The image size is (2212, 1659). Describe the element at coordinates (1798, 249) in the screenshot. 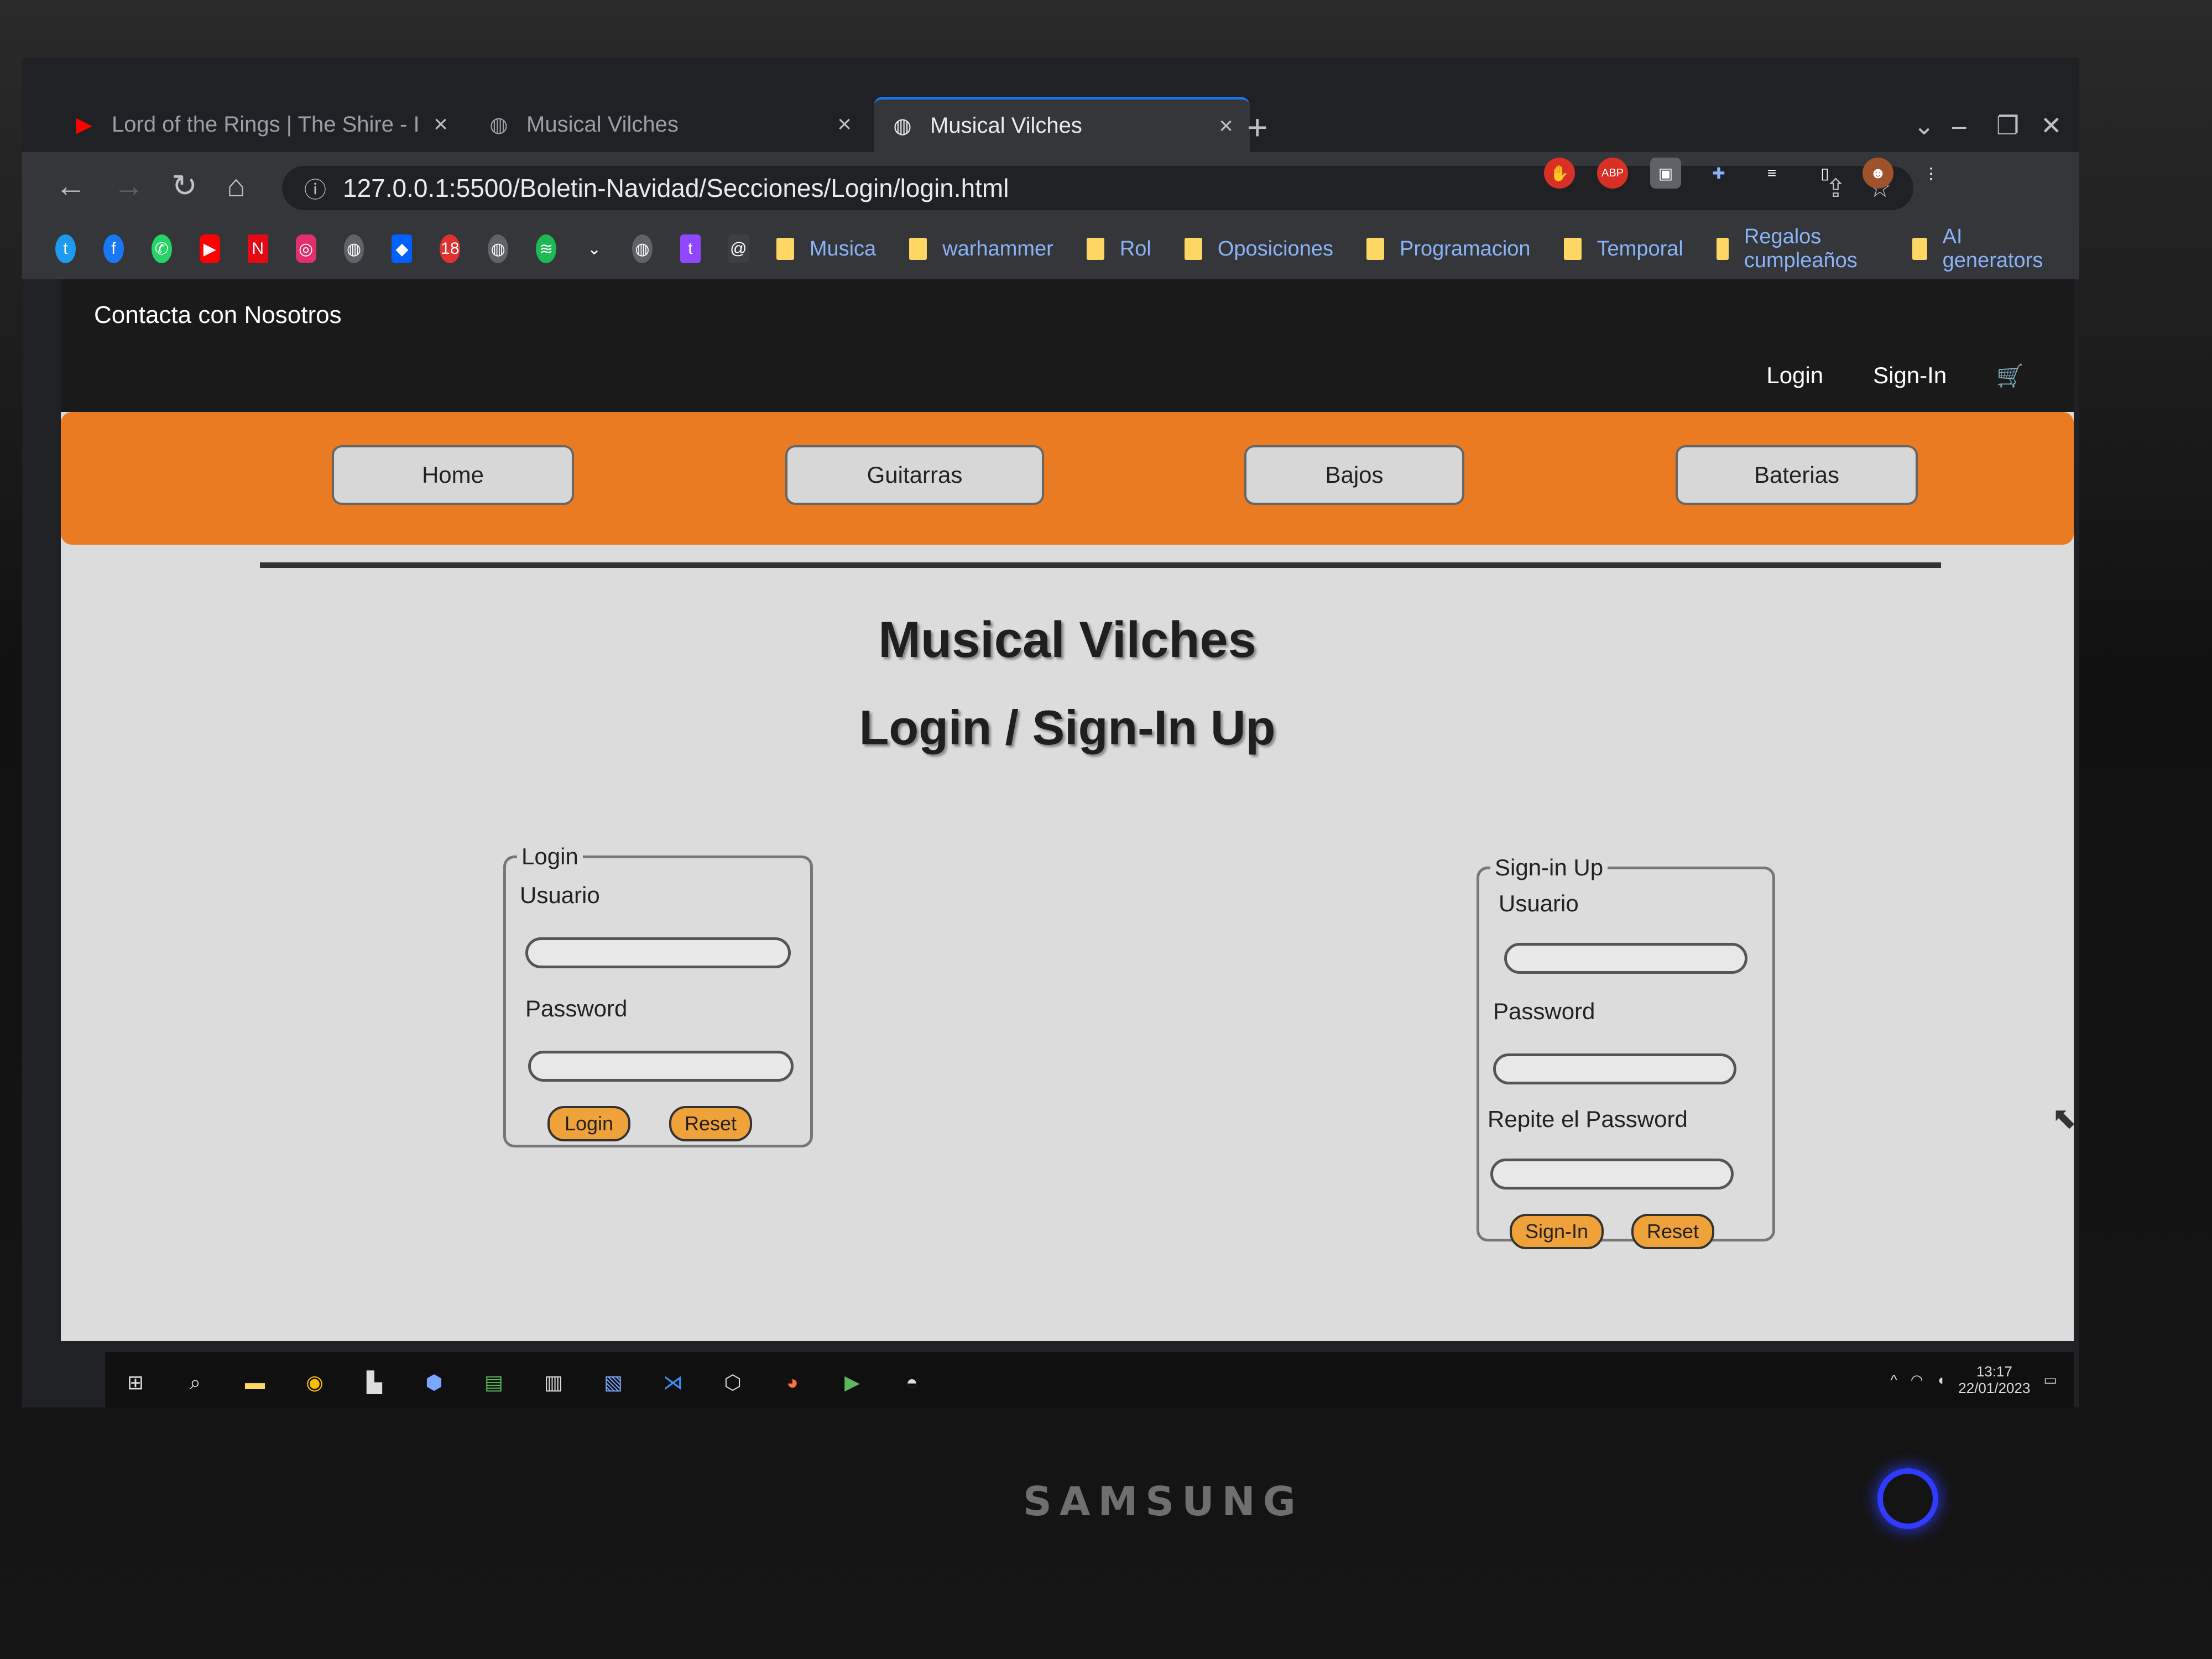

I see `bookmark-folder: Regalos cumpleaños` at that location.